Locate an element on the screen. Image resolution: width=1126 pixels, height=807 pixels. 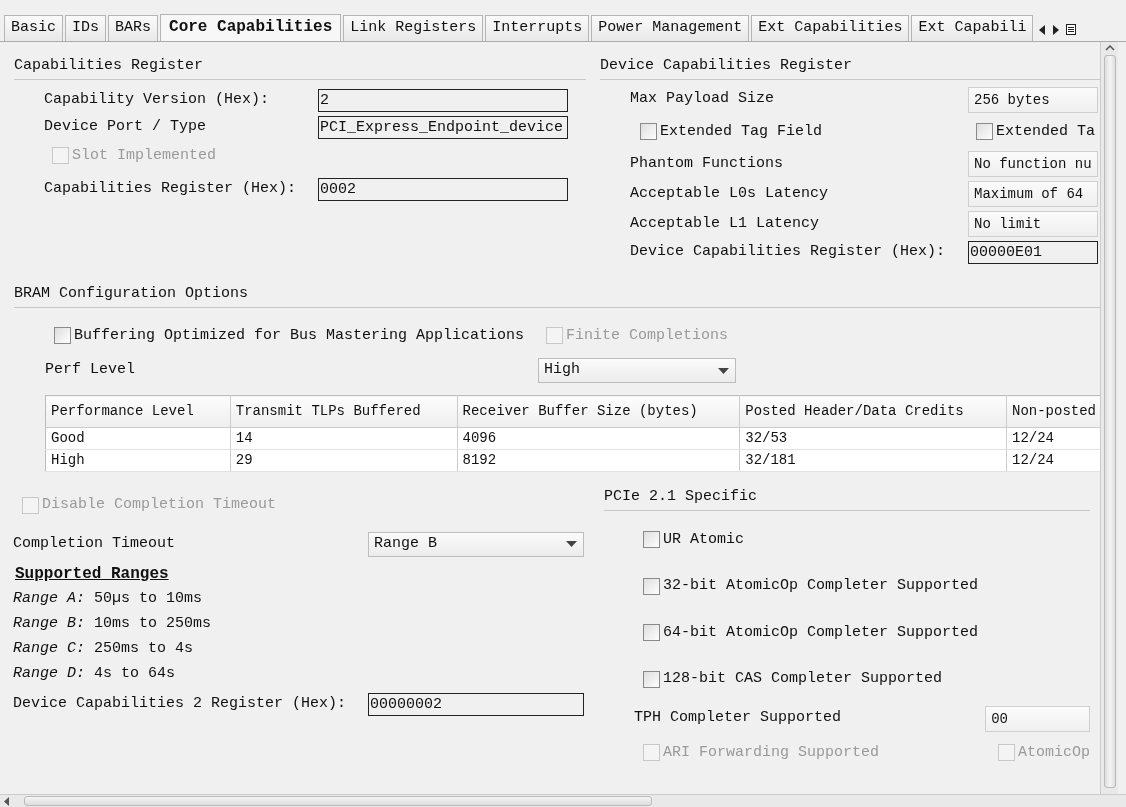
tab: Link Registers is located at coordinates (413, 28).